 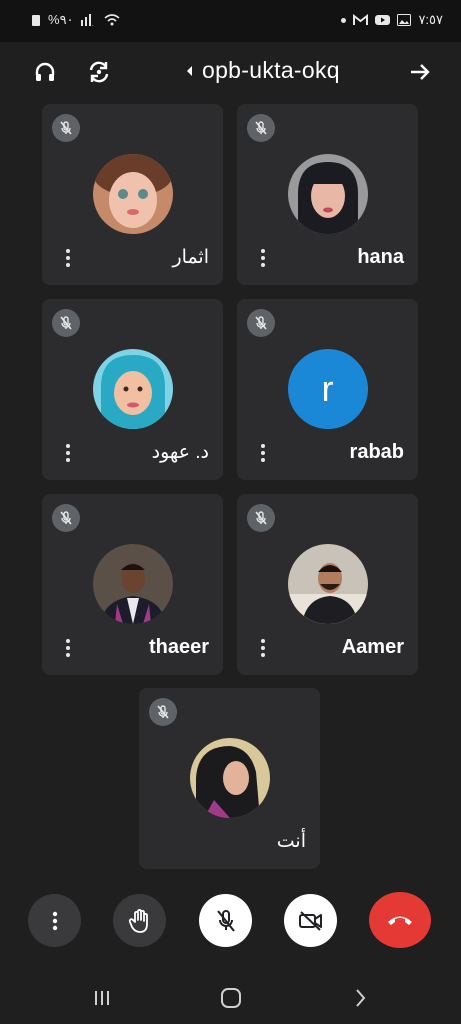 I want to click on gmail-icon, so click(x=361, y=19).